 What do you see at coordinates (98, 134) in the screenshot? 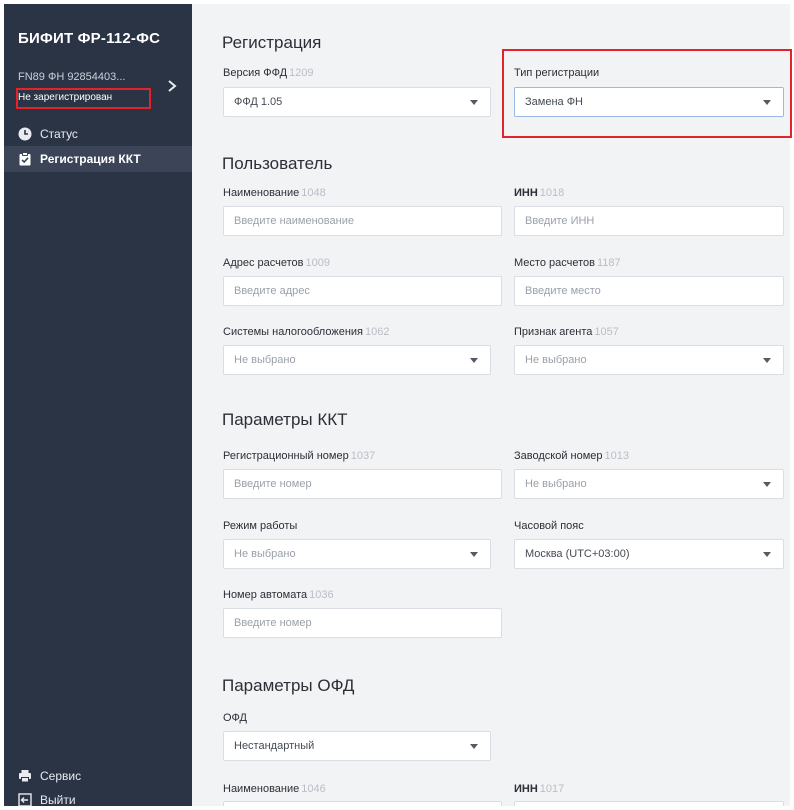
I see `sidebar-item-status: Статус` at bounding box center [98, 134].